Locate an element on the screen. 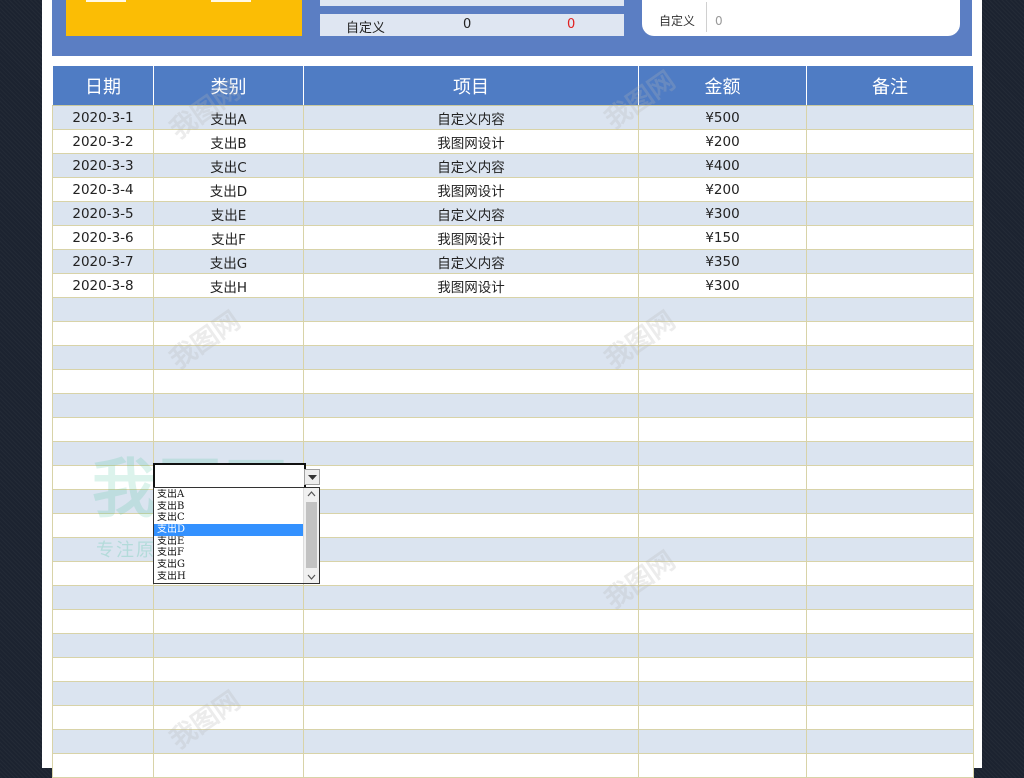 This screenshot has height=778, width=1024. dropdown-option: 支出D is located at coordinates (229, 530).